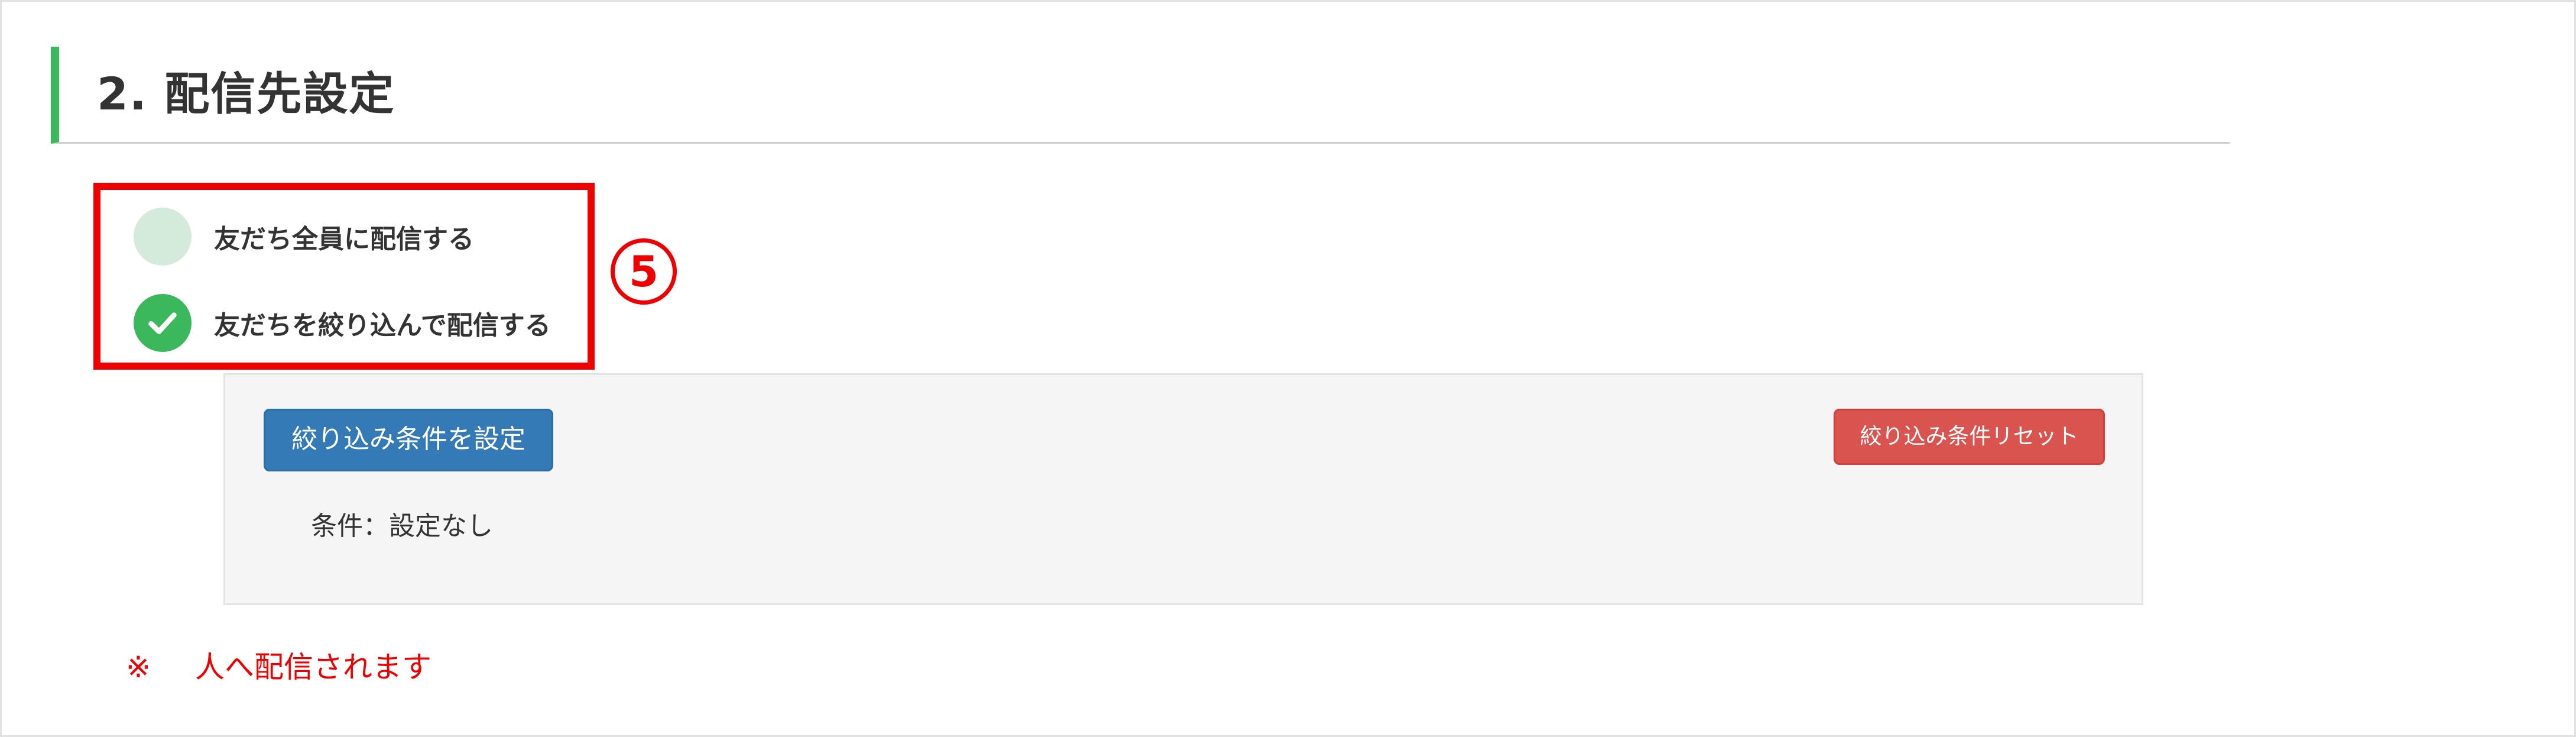  I want to click on radio-label-filter-friends: 友だちを絞り込んで配信する, so click(382, 326).